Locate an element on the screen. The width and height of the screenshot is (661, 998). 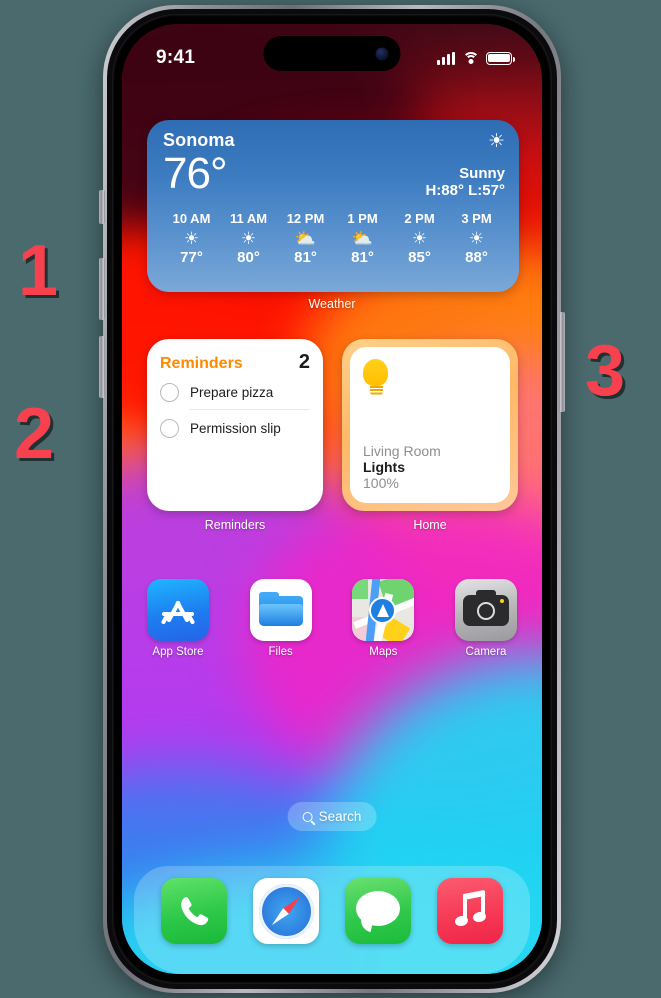
app-label: Maps is located at coordinates (383, 652).